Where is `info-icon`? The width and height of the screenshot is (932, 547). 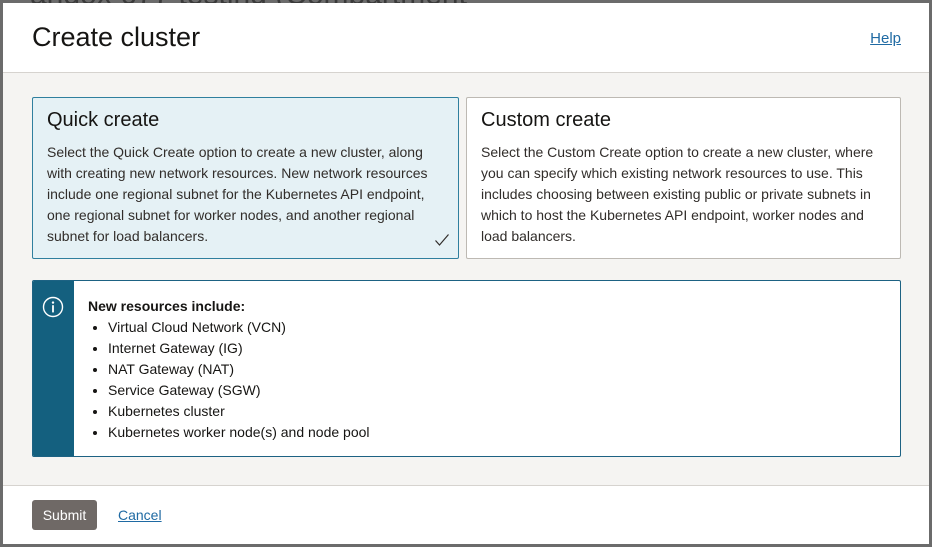
info-icon is located at coordinates (53, 307).